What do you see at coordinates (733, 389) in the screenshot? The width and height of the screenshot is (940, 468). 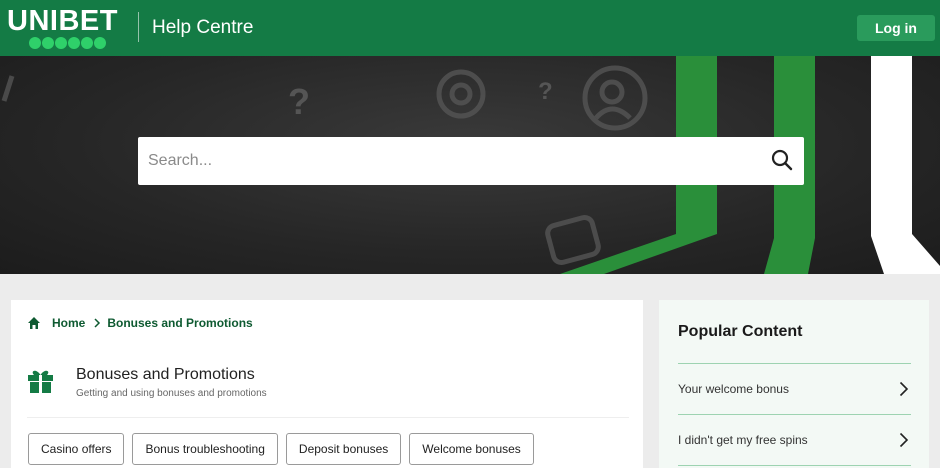 I see `popular-item-label: Your welcome bonus` at bounding box center [733, 389].